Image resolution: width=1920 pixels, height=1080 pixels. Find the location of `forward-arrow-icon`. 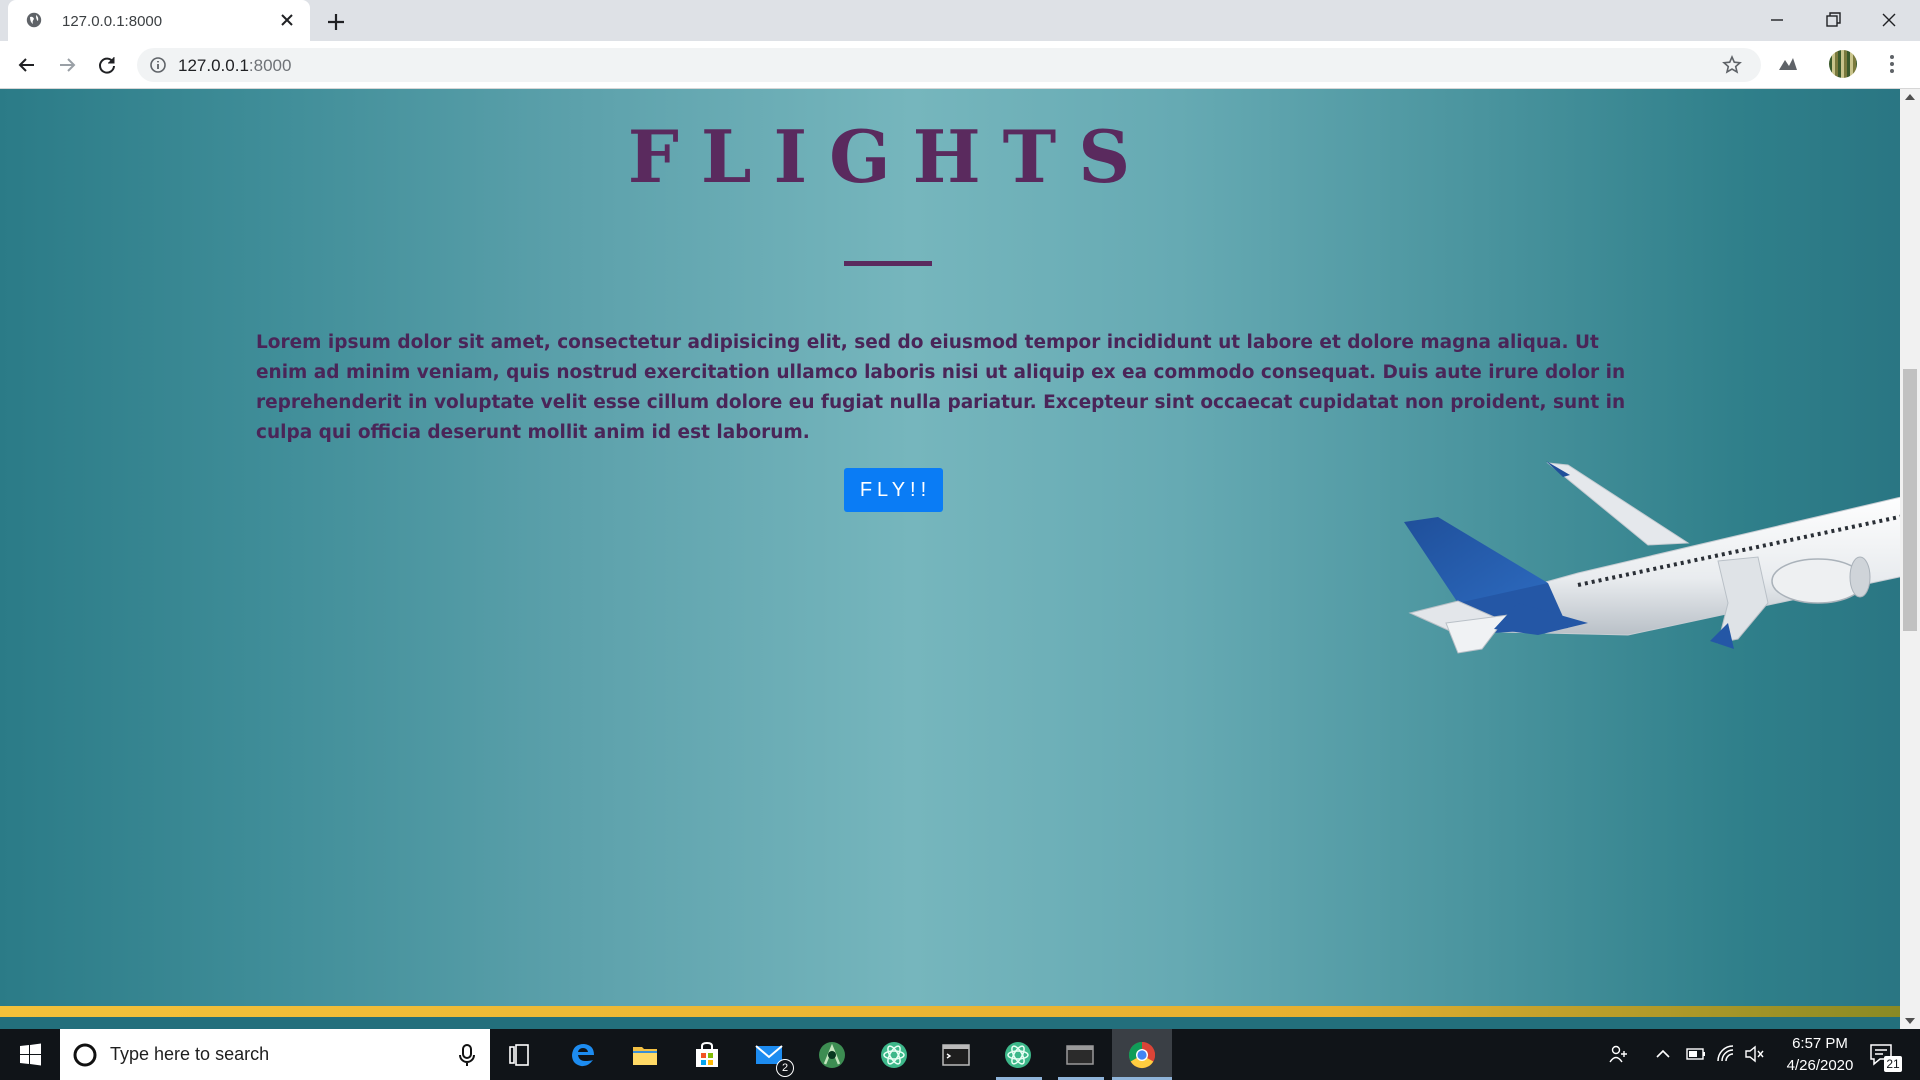

forward-arrow-icon is located at coordinates (67, 65).